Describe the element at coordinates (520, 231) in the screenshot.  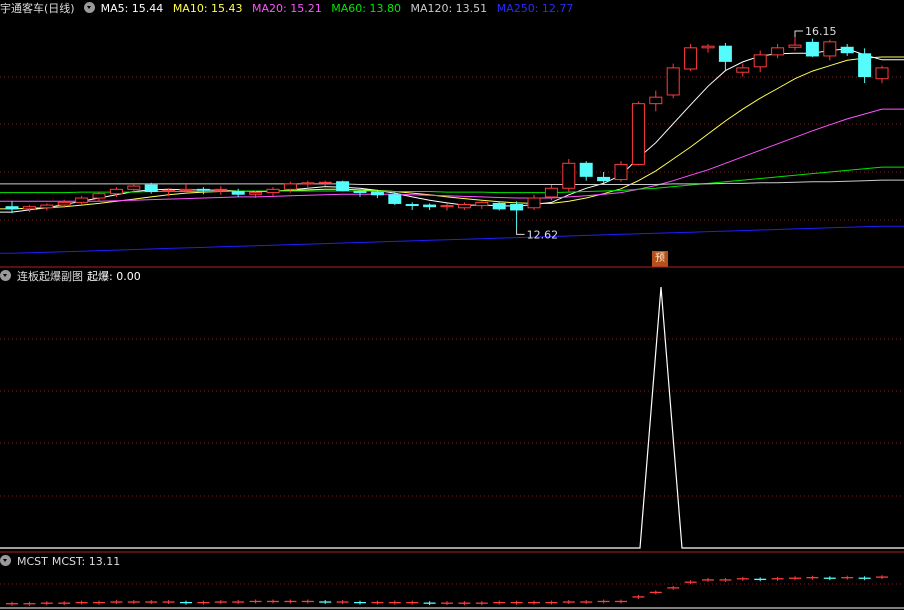
I see `low-marker` at that location.